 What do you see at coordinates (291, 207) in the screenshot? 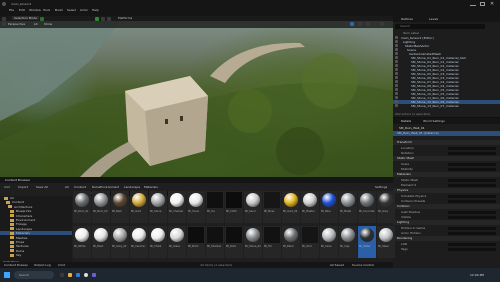
I see `asset-tile: MI_Gold_02` at bounding box center [291, 207].